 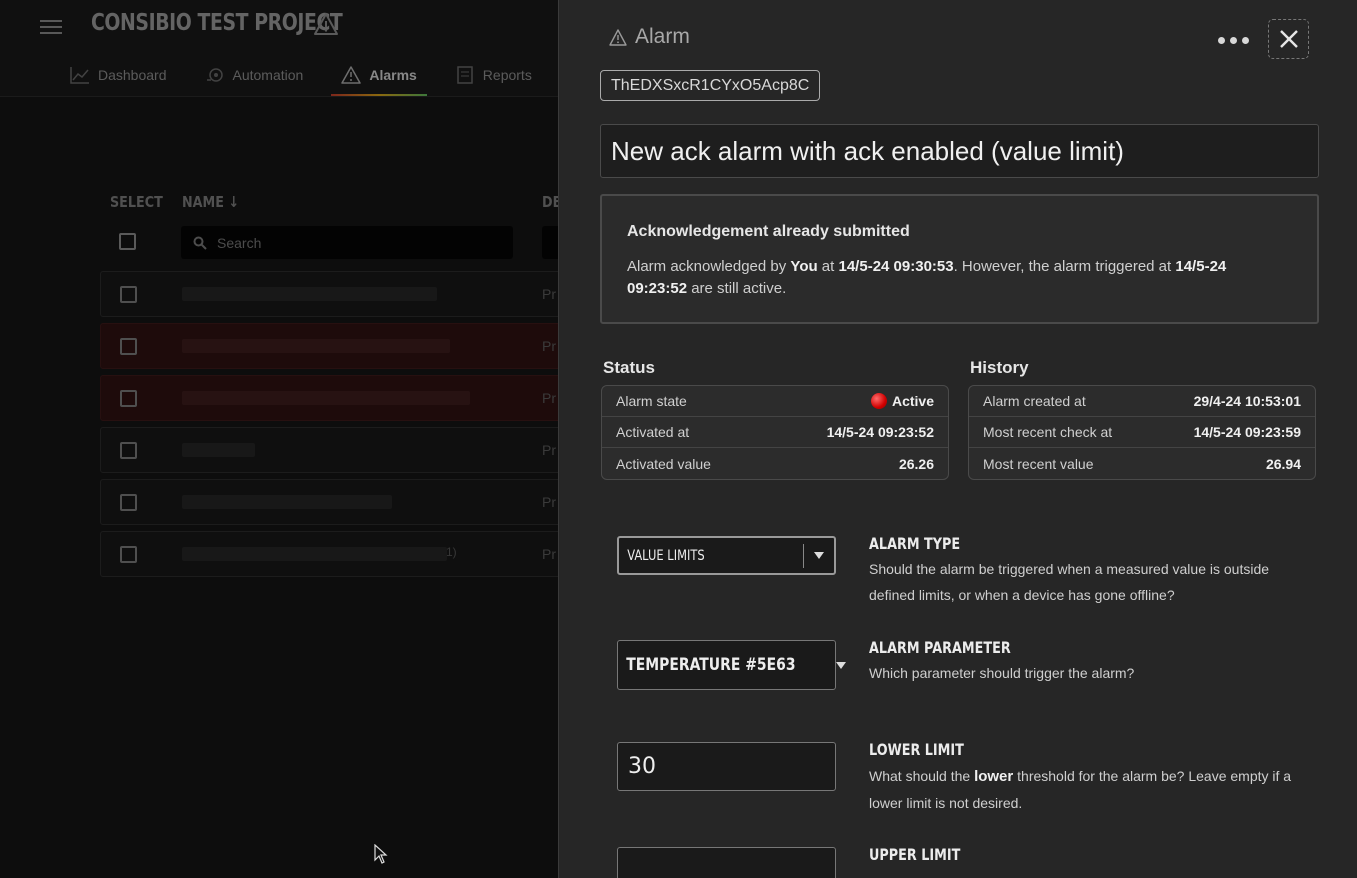 What do you see at coordinates (828, 266) in the screenshot?
I see `ack-text-part: at` at bounding box center [828, 266].